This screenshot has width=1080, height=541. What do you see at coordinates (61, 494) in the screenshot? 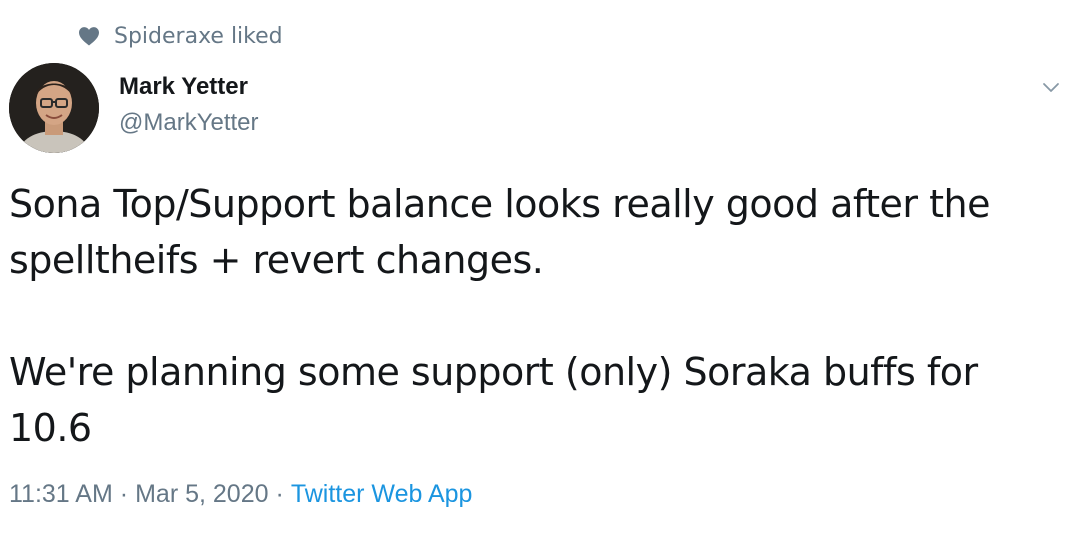
I see `tweet-time: 11:31 AM` at bounding box center [61, 494].